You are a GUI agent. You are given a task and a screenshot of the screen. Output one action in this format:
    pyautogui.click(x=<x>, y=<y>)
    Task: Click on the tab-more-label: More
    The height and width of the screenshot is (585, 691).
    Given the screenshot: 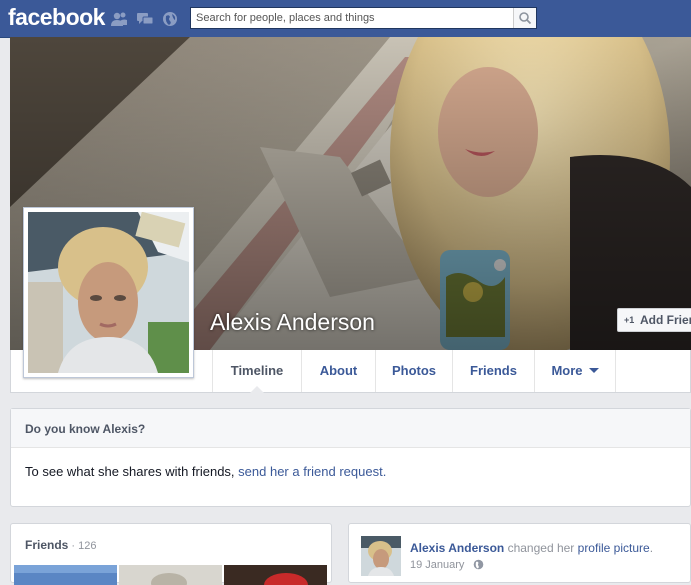 What is the action you would take?
    pyautogui.click(x=567, y=370)
    